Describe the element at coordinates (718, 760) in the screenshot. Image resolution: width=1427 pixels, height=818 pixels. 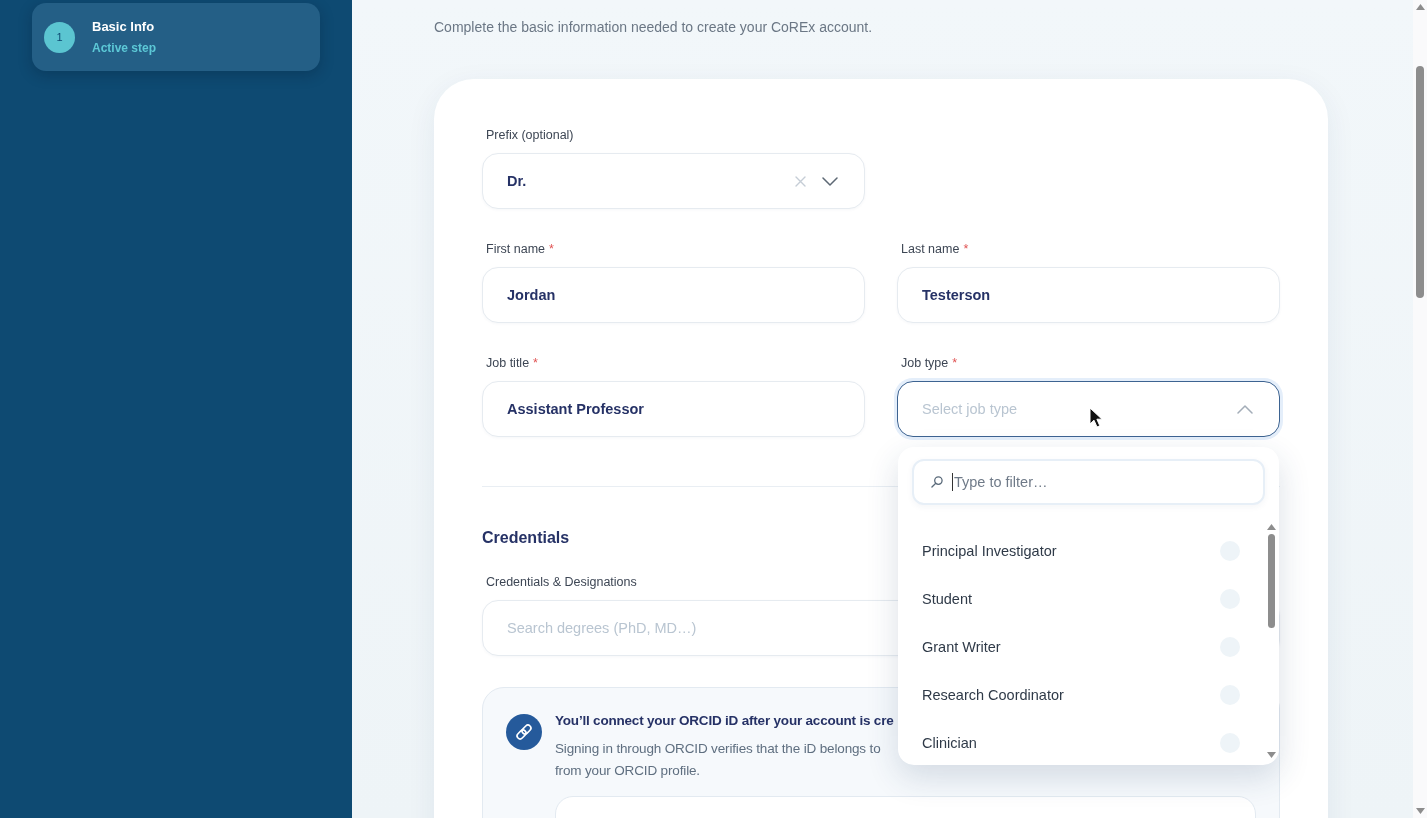
I see `notice-description: Signing in through ORCID verifies that the iD belongs to from your ORCID profile.` at that location.